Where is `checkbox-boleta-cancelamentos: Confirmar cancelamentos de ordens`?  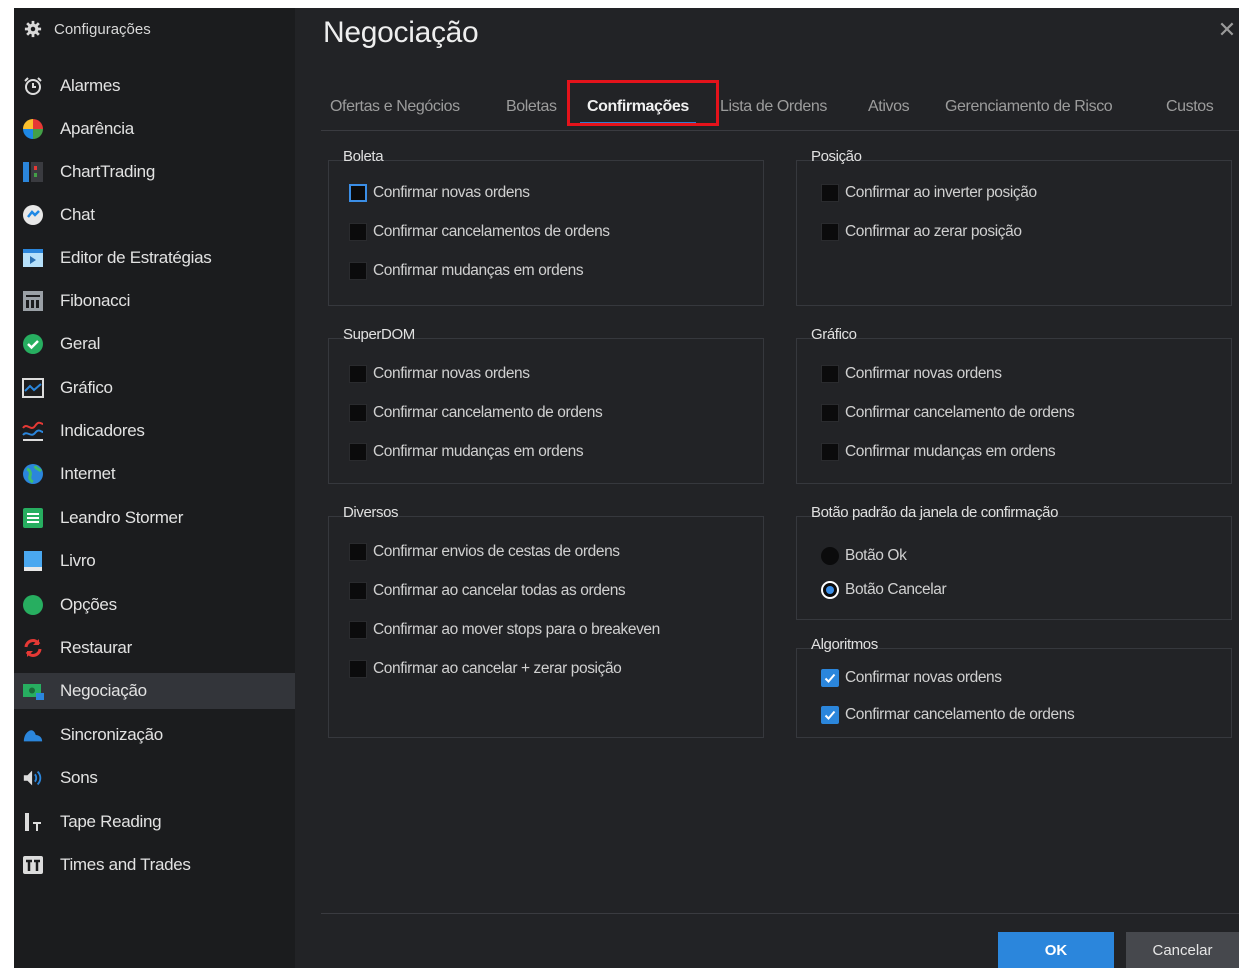
checkbox-boleta-cancelamentos: Confirmar cancelamentos de ordens is located at coordinates (479, 232).